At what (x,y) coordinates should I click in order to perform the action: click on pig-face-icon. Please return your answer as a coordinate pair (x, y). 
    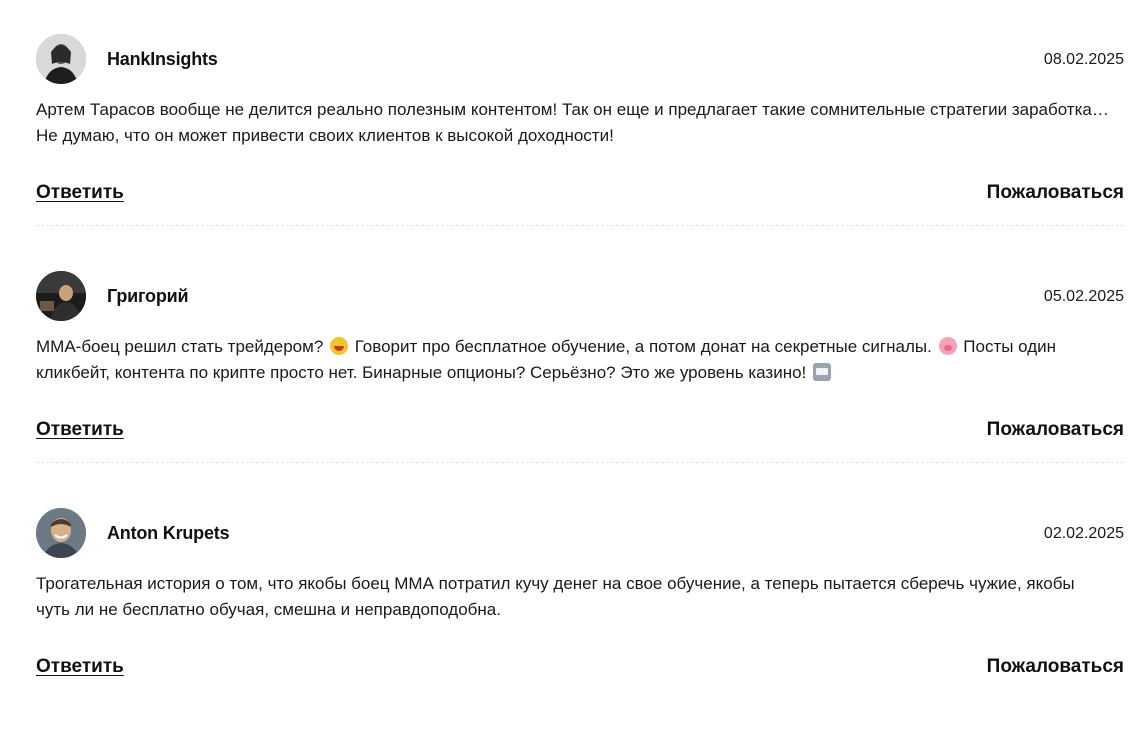
    Looking at the image, I should click on (947, 346).